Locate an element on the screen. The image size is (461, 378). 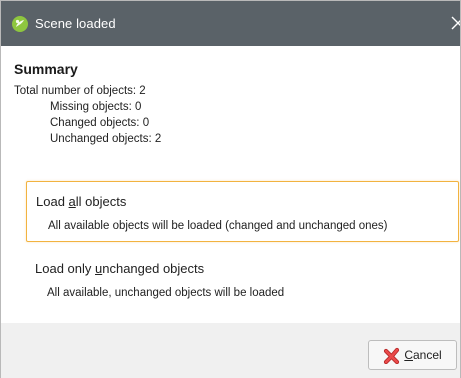
summary-changed-objects: Changed objects: 0 is located at coordinates (100, 123).